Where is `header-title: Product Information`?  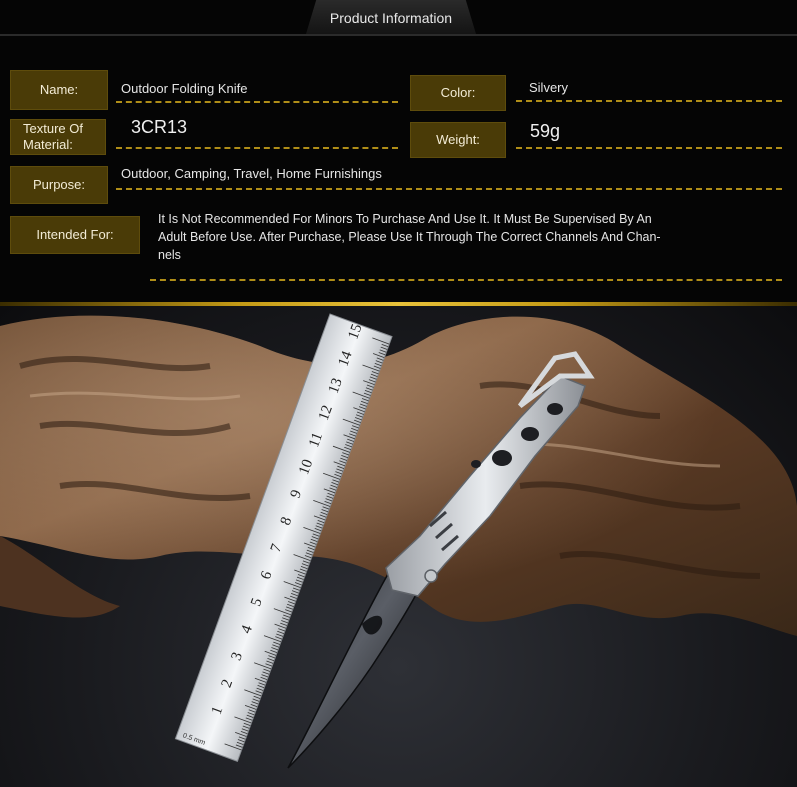
header-title: Product Information is located at coordinates (391, 17).